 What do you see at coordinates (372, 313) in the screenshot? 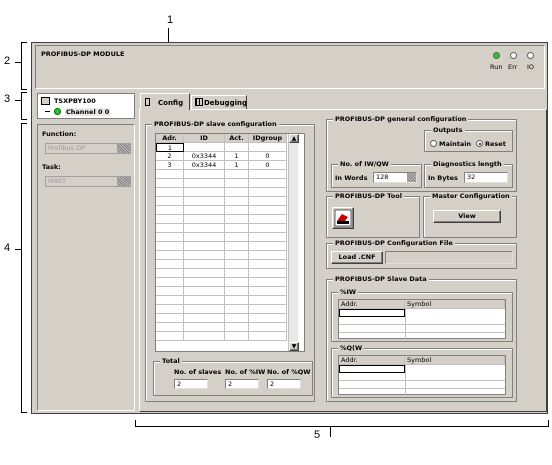
I see `iw-selected-cell` at bounding box center [372, 313].